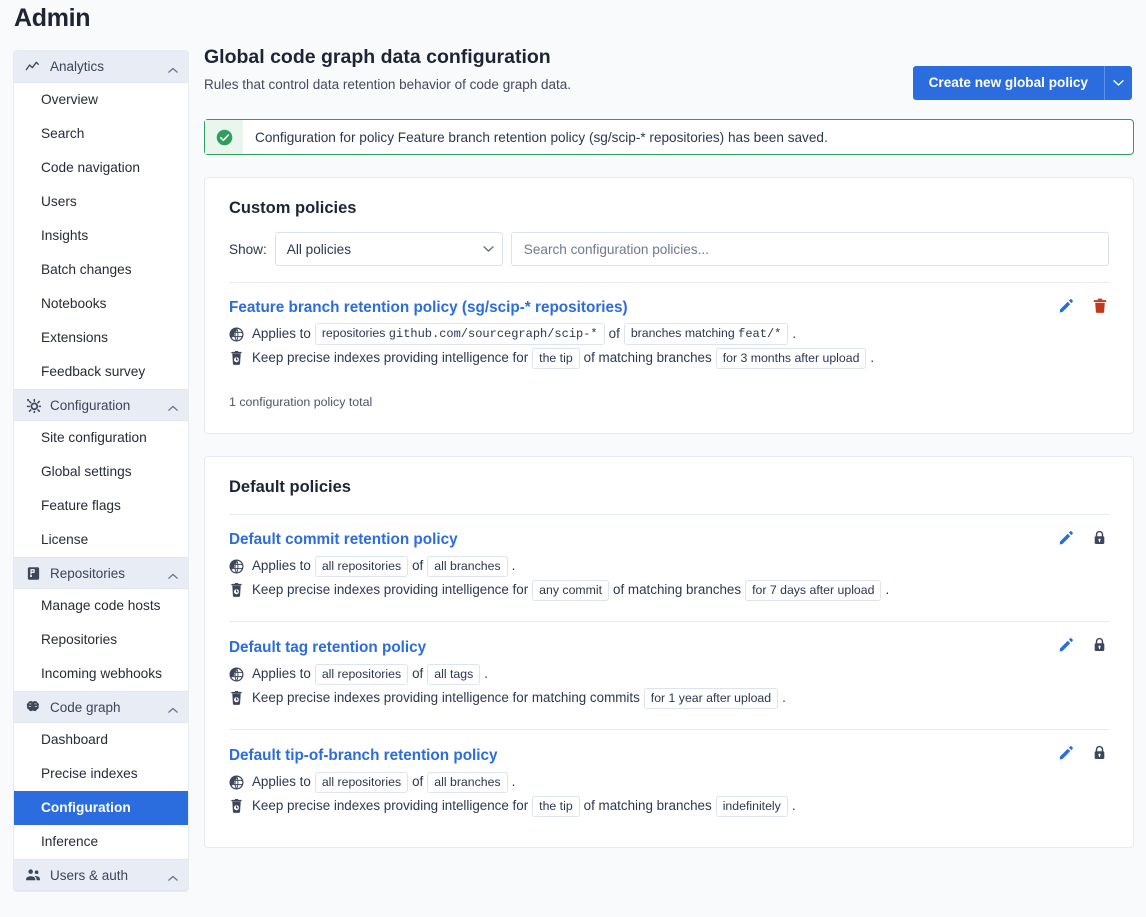 This screenshot has width=1146, height=917. I want to click on policy-applies-line: Applies to all repositories of all tags., so click(669, 674).